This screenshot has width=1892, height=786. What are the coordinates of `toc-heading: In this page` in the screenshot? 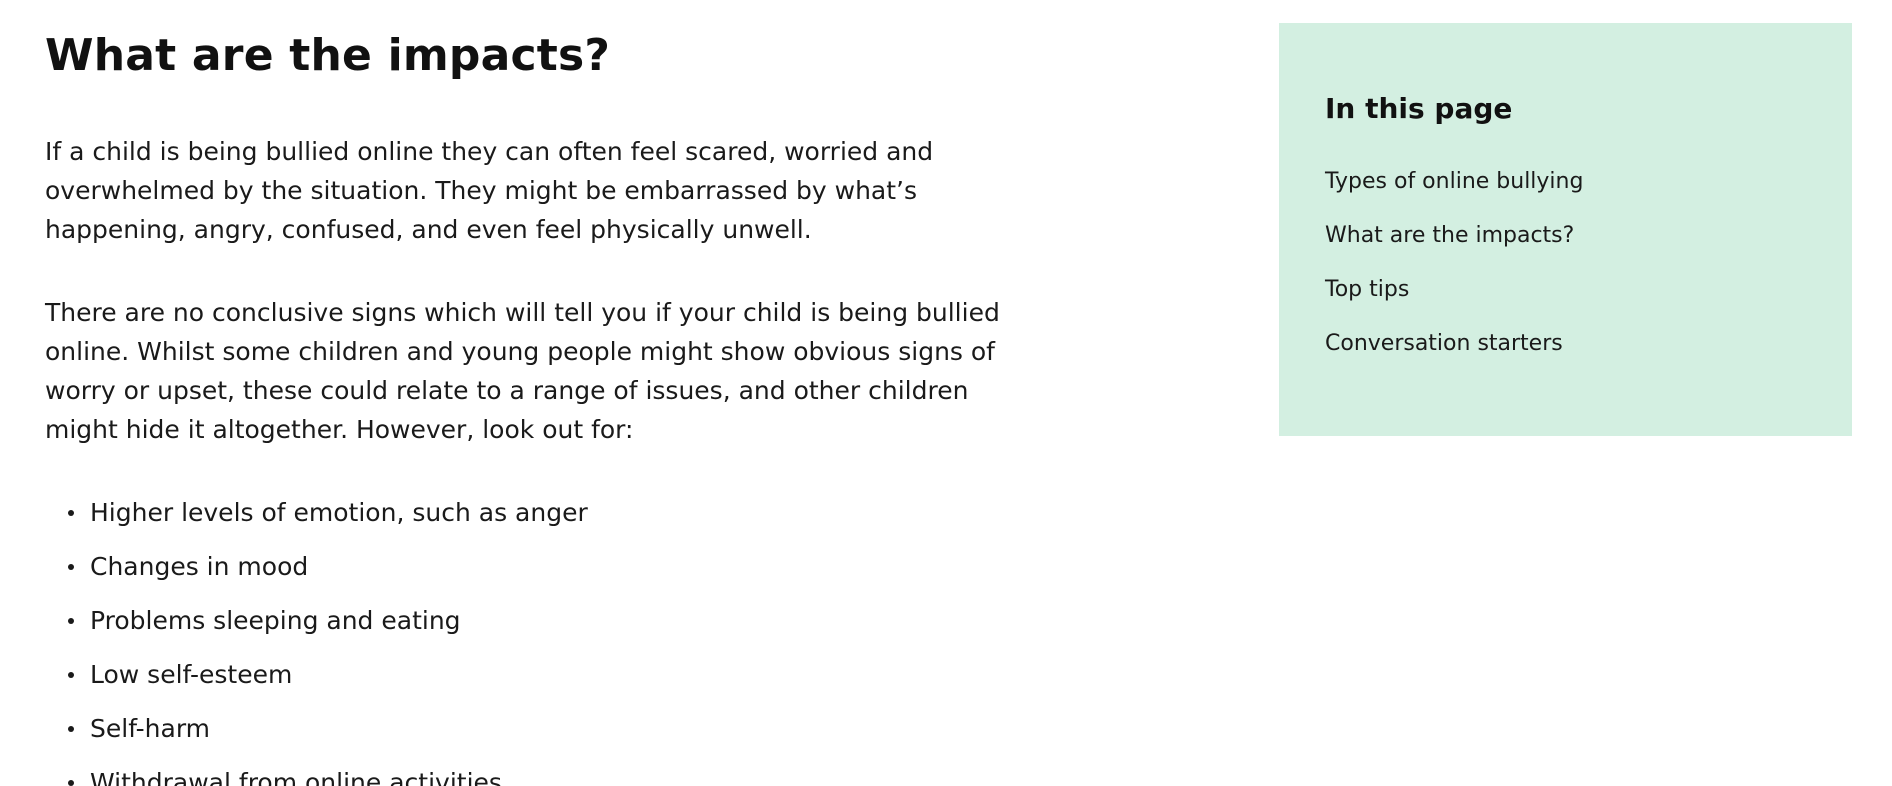 It's located at (1419, 108).